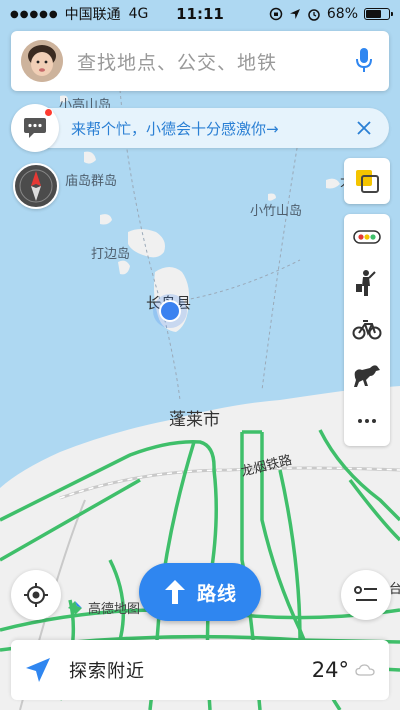 Image resolution: width=400 pixels, height=710 pixels. I want to click on hail-taxi-icon, so click(366, 283).